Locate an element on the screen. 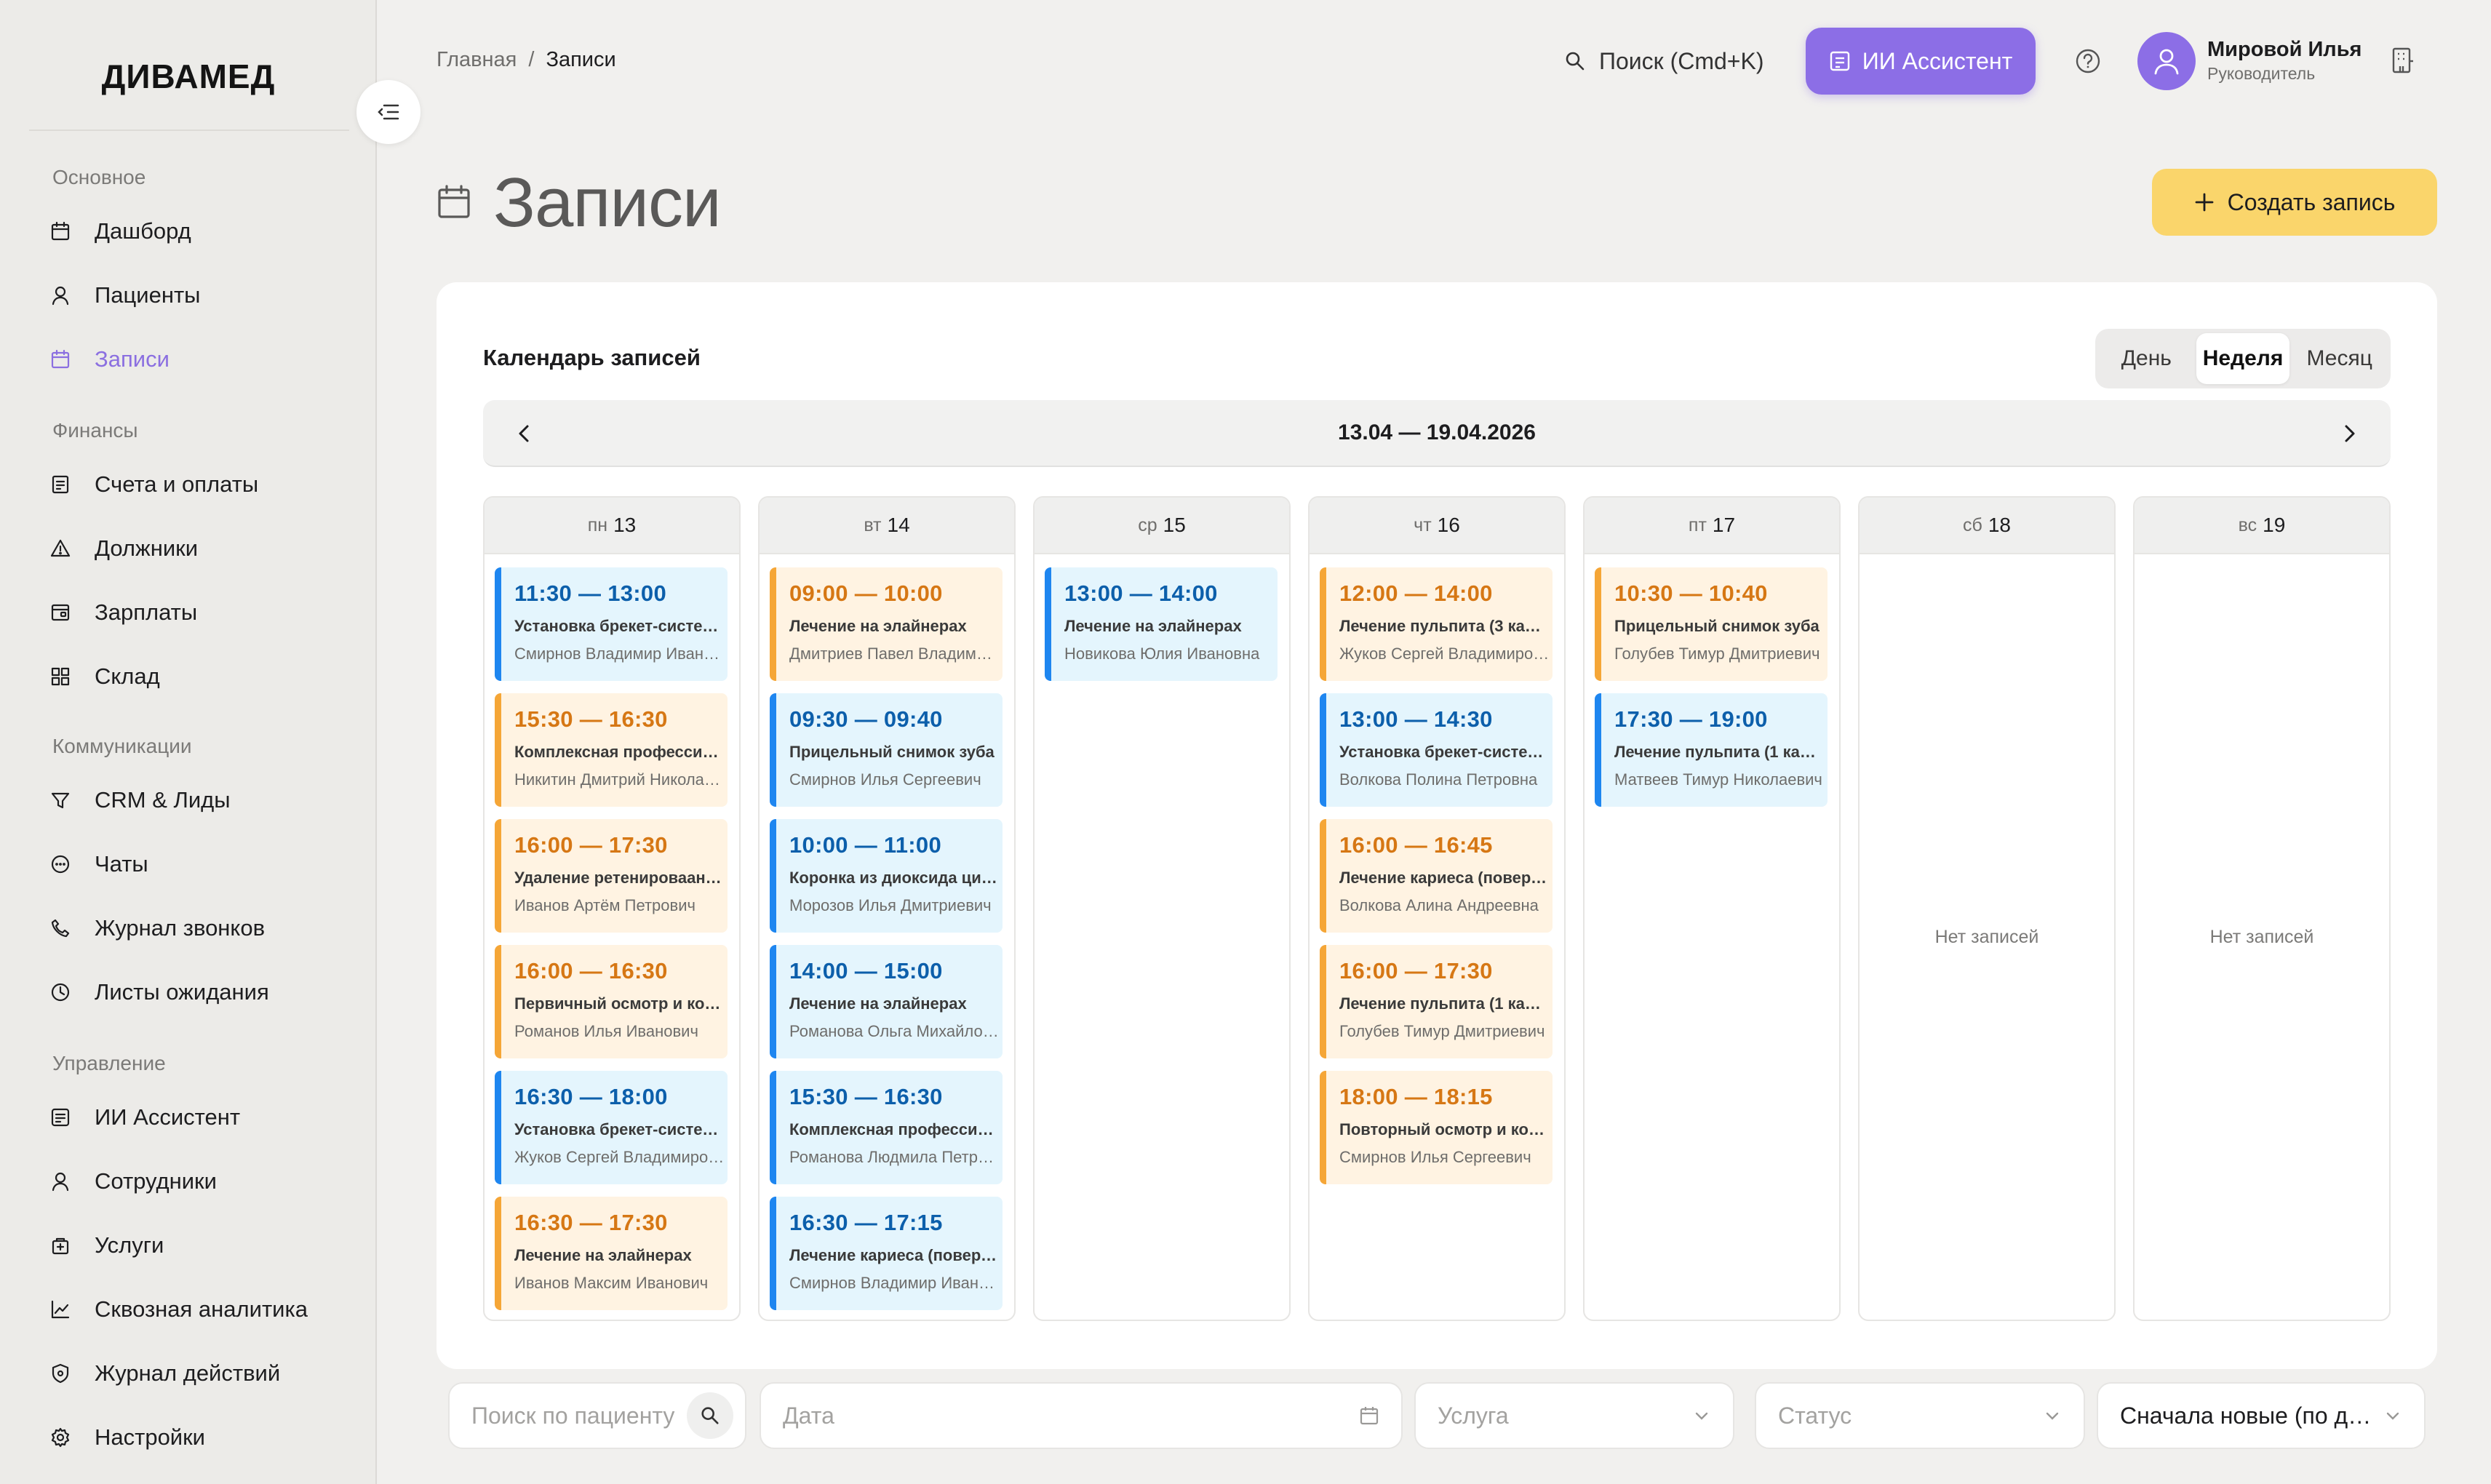 The image size is (2491, 1484). sidebar-item-label: Журнал звонков is located at coordinates (180, 928).